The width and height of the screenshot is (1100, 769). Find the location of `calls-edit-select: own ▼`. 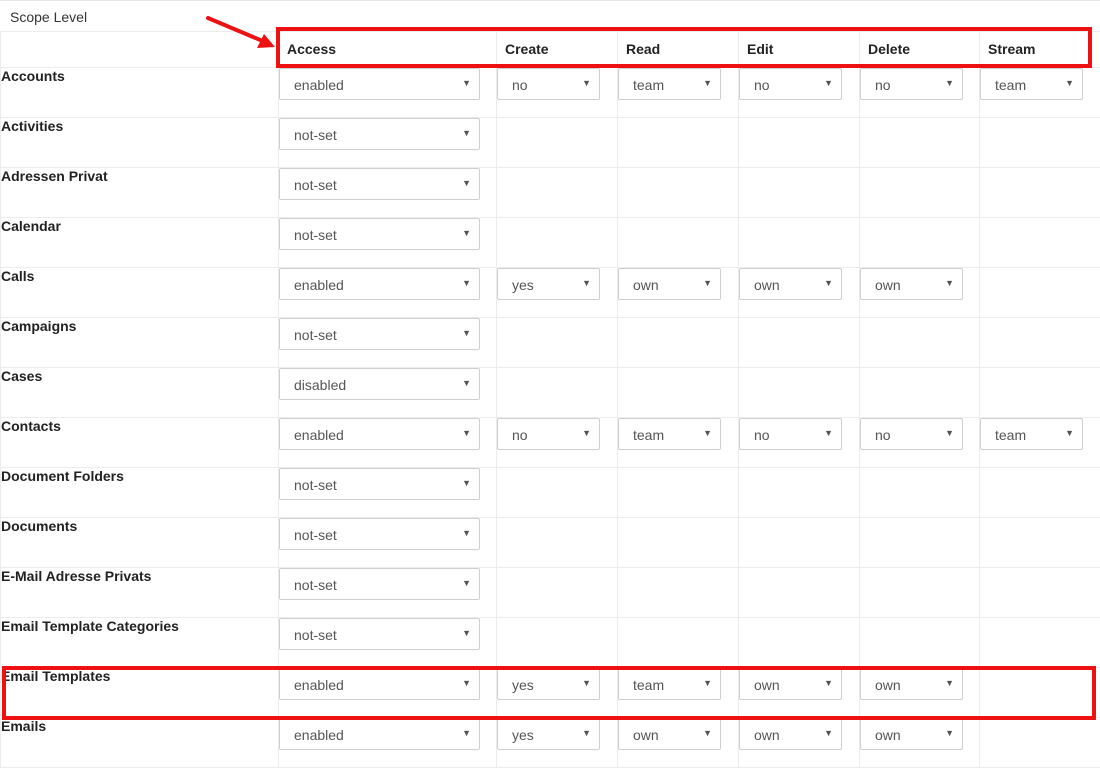

calls-edit-select: own ▼ is located at coordinates (790, 284).